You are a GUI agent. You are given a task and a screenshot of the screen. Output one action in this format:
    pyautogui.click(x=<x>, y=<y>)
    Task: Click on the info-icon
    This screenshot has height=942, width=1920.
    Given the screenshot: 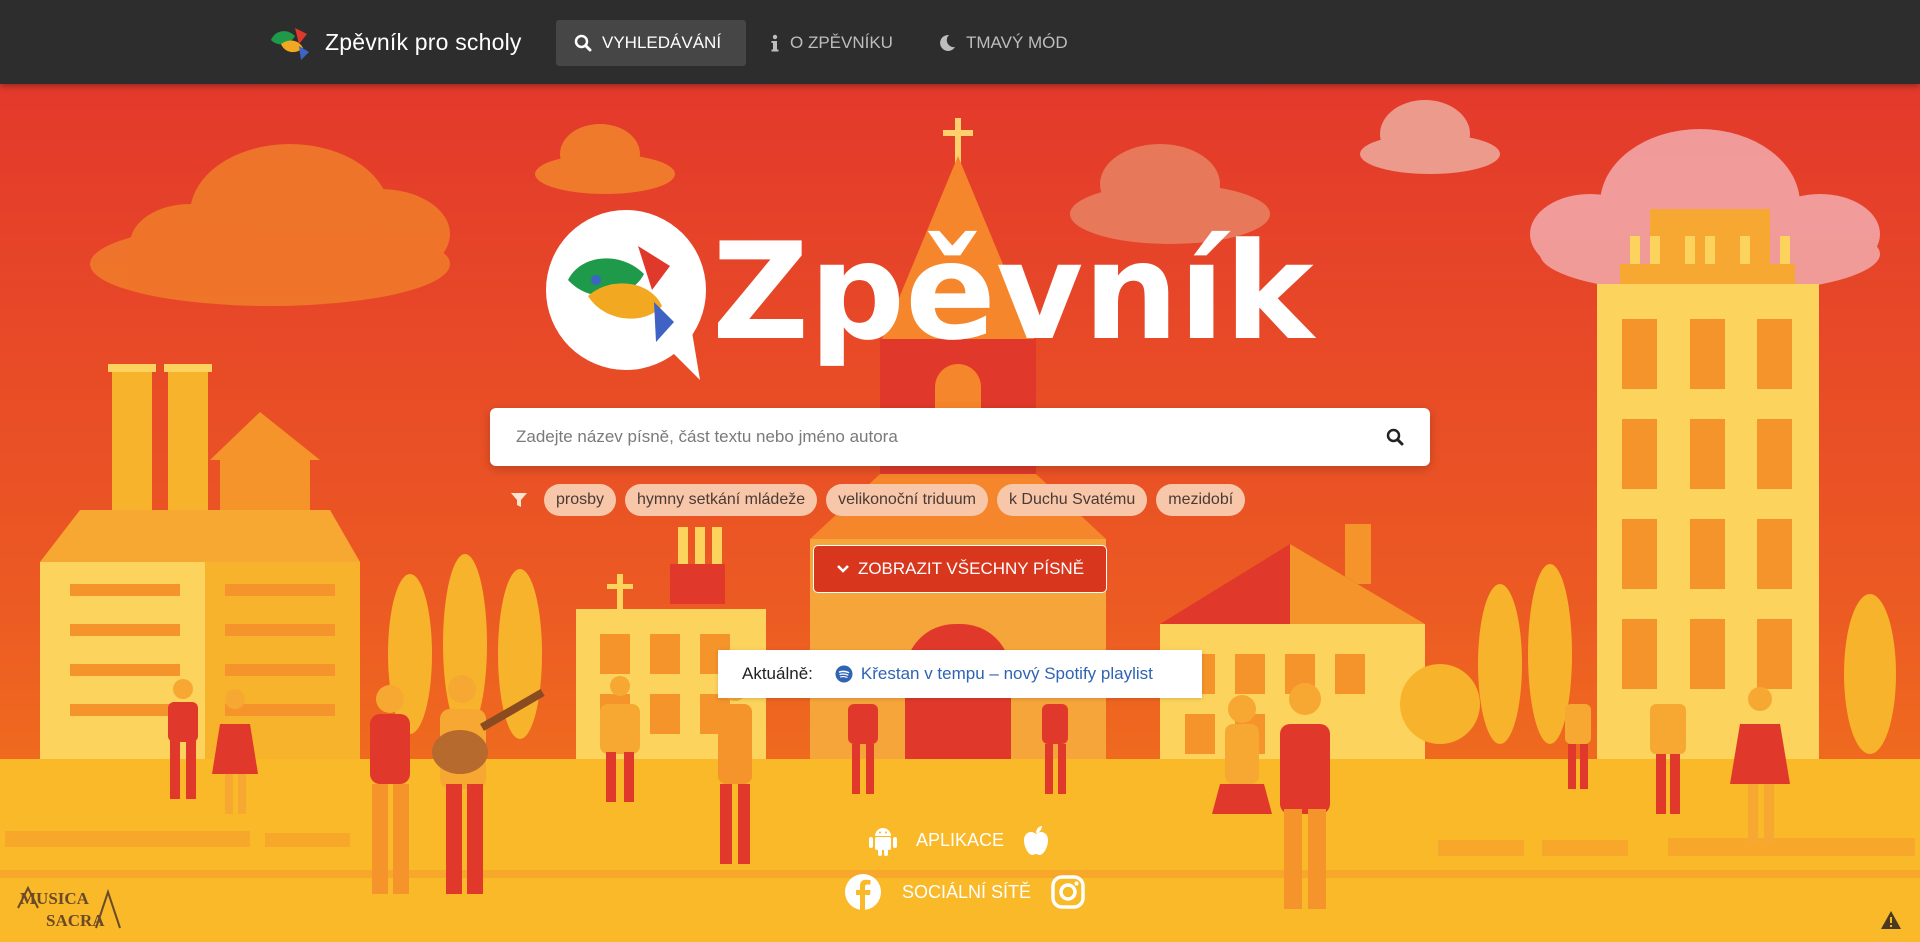 What is the action you would take?
    pyautogui.click(x=775, y=43)
    